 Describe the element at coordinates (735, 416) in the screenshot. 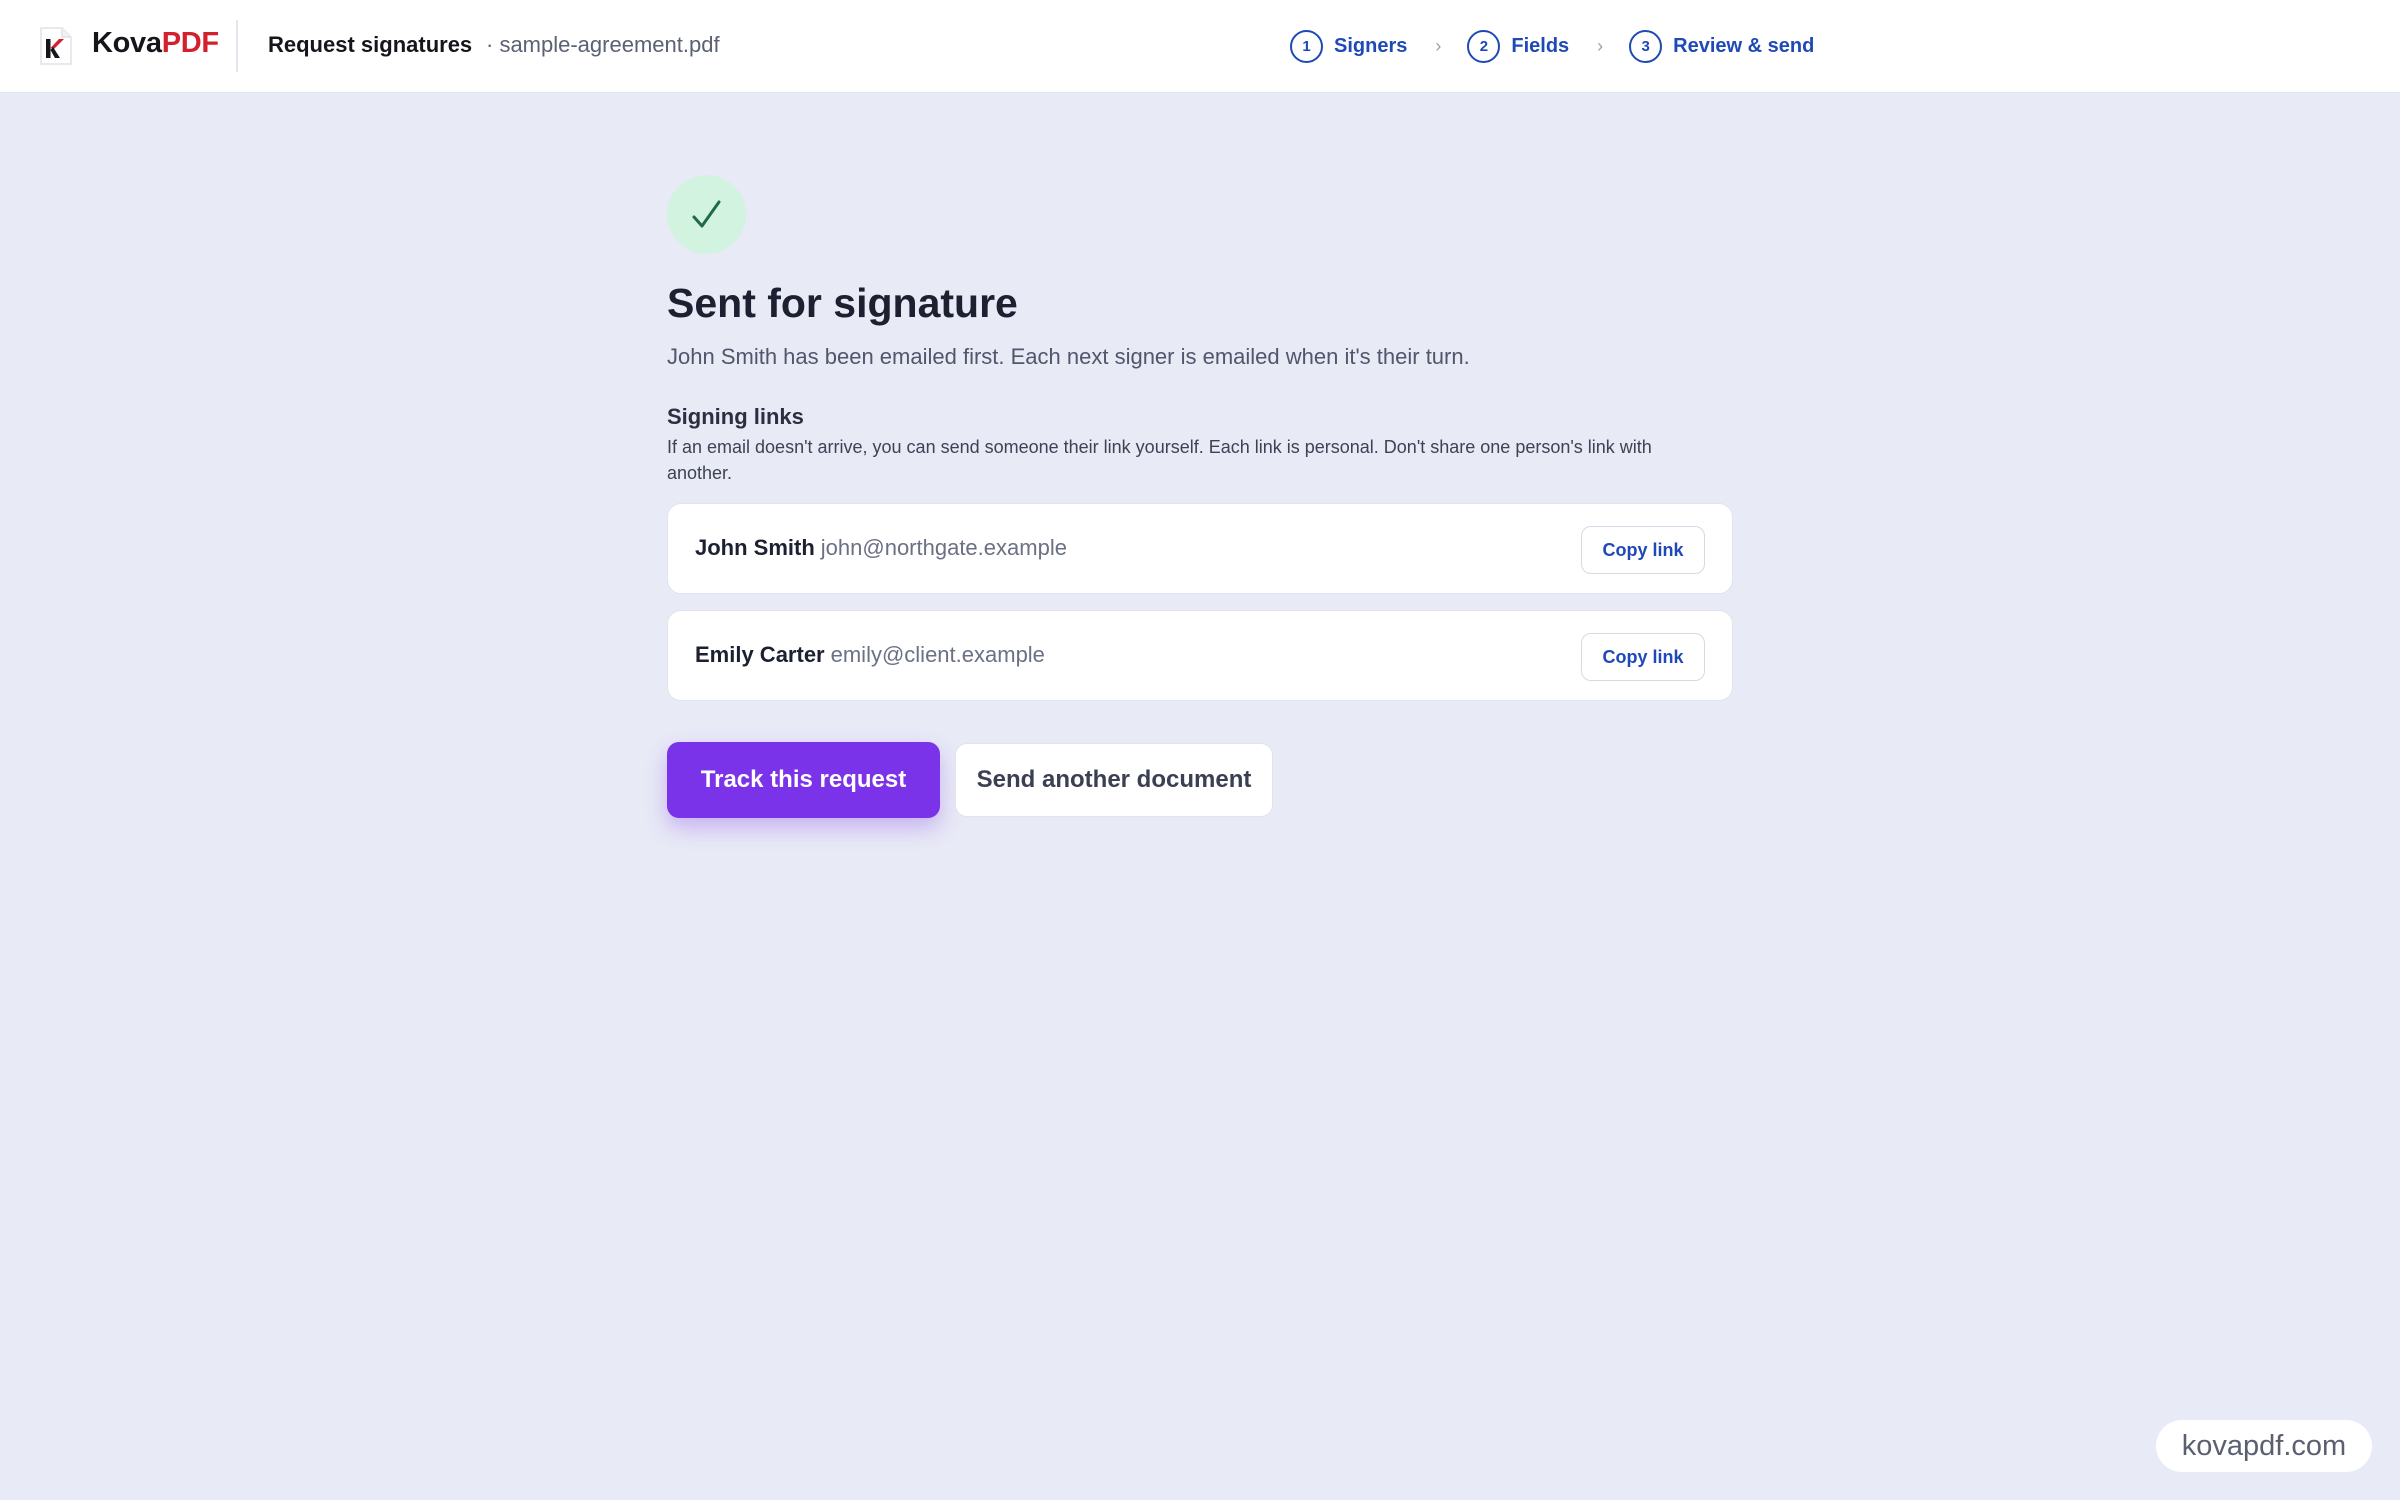

I see `signing-links-title: Signing links` at that location.